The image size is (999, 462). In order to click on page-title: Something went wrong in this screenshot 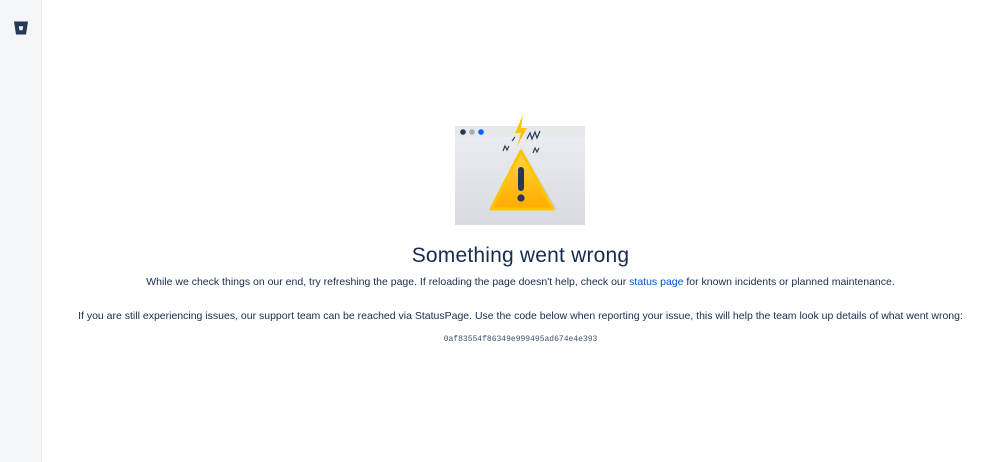, I will do `click(520, 255)`.